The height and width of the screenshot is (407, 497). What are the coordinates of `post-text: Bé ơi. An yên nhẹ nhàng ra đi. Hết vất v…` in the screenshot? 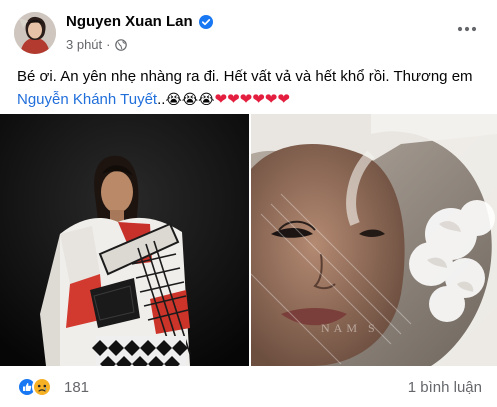 It's located at (252, 88).